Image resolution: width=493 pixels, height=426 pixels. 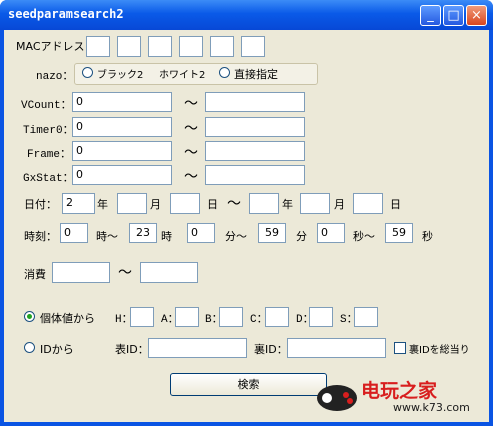 What do you see at coordinates (400, 348) in the screenshot?
I see `brute-sid-checkbox` at bounding box center [400, 348].